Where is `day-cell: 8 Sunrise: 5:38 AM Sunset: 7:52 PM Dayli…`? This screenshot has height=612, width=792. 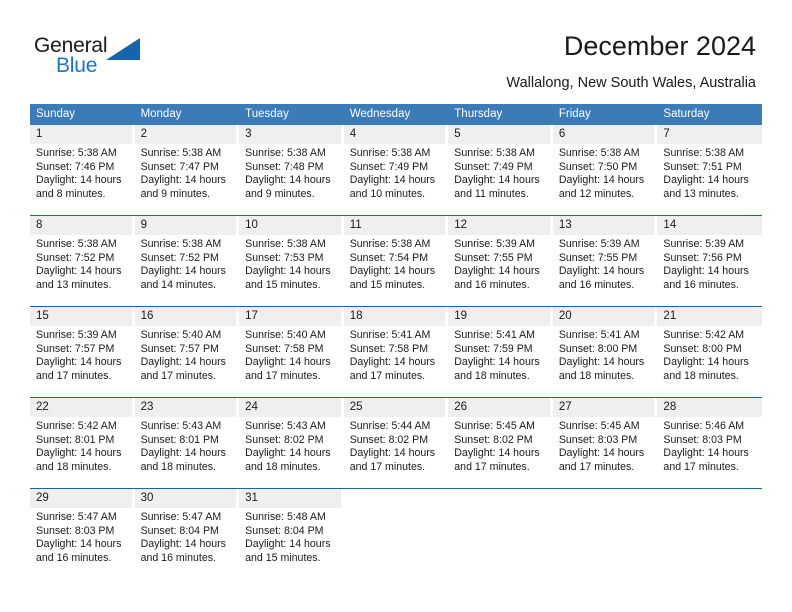 day-cell: 8 Sunrise: 5:38 AM Sunset: 7:52 PM Dayli… is located at coordinates (82, 261).